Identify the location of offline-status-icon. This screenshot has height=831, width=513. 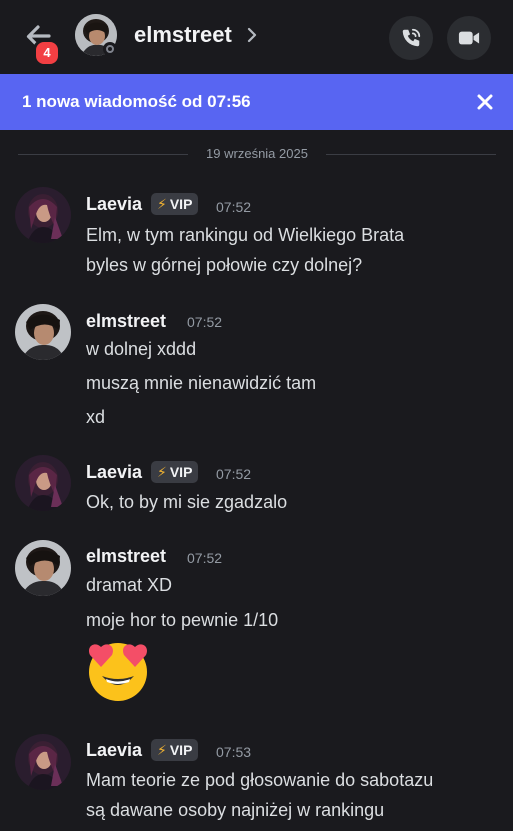
(110, 49).